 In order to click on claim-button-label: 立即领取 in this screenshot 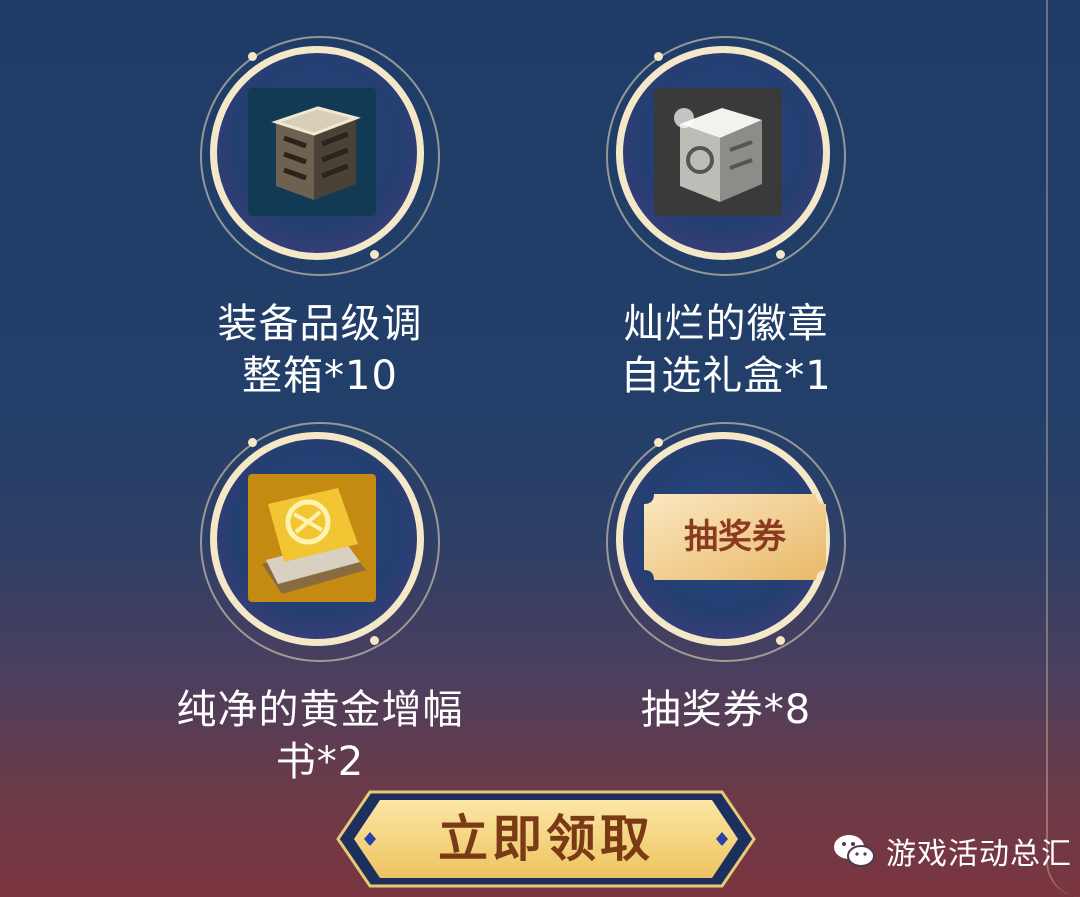, I will do `click(546, 838)`.